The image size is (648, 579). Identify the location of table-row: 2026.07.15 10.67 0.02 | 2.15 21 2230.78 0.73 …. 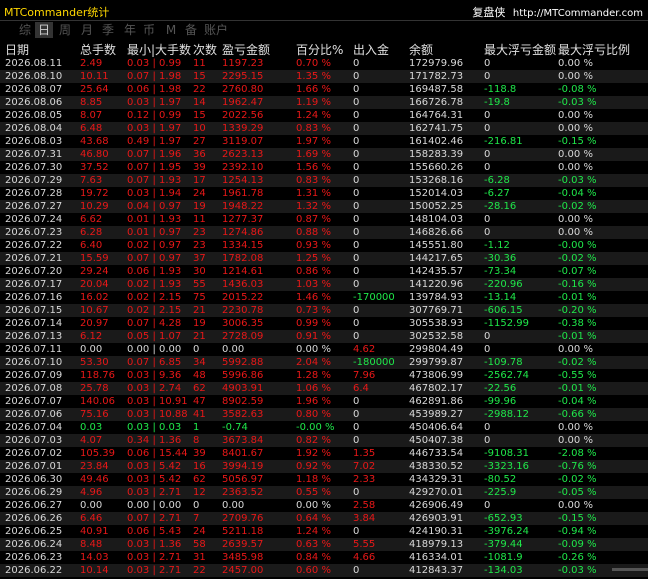
(324, 310).